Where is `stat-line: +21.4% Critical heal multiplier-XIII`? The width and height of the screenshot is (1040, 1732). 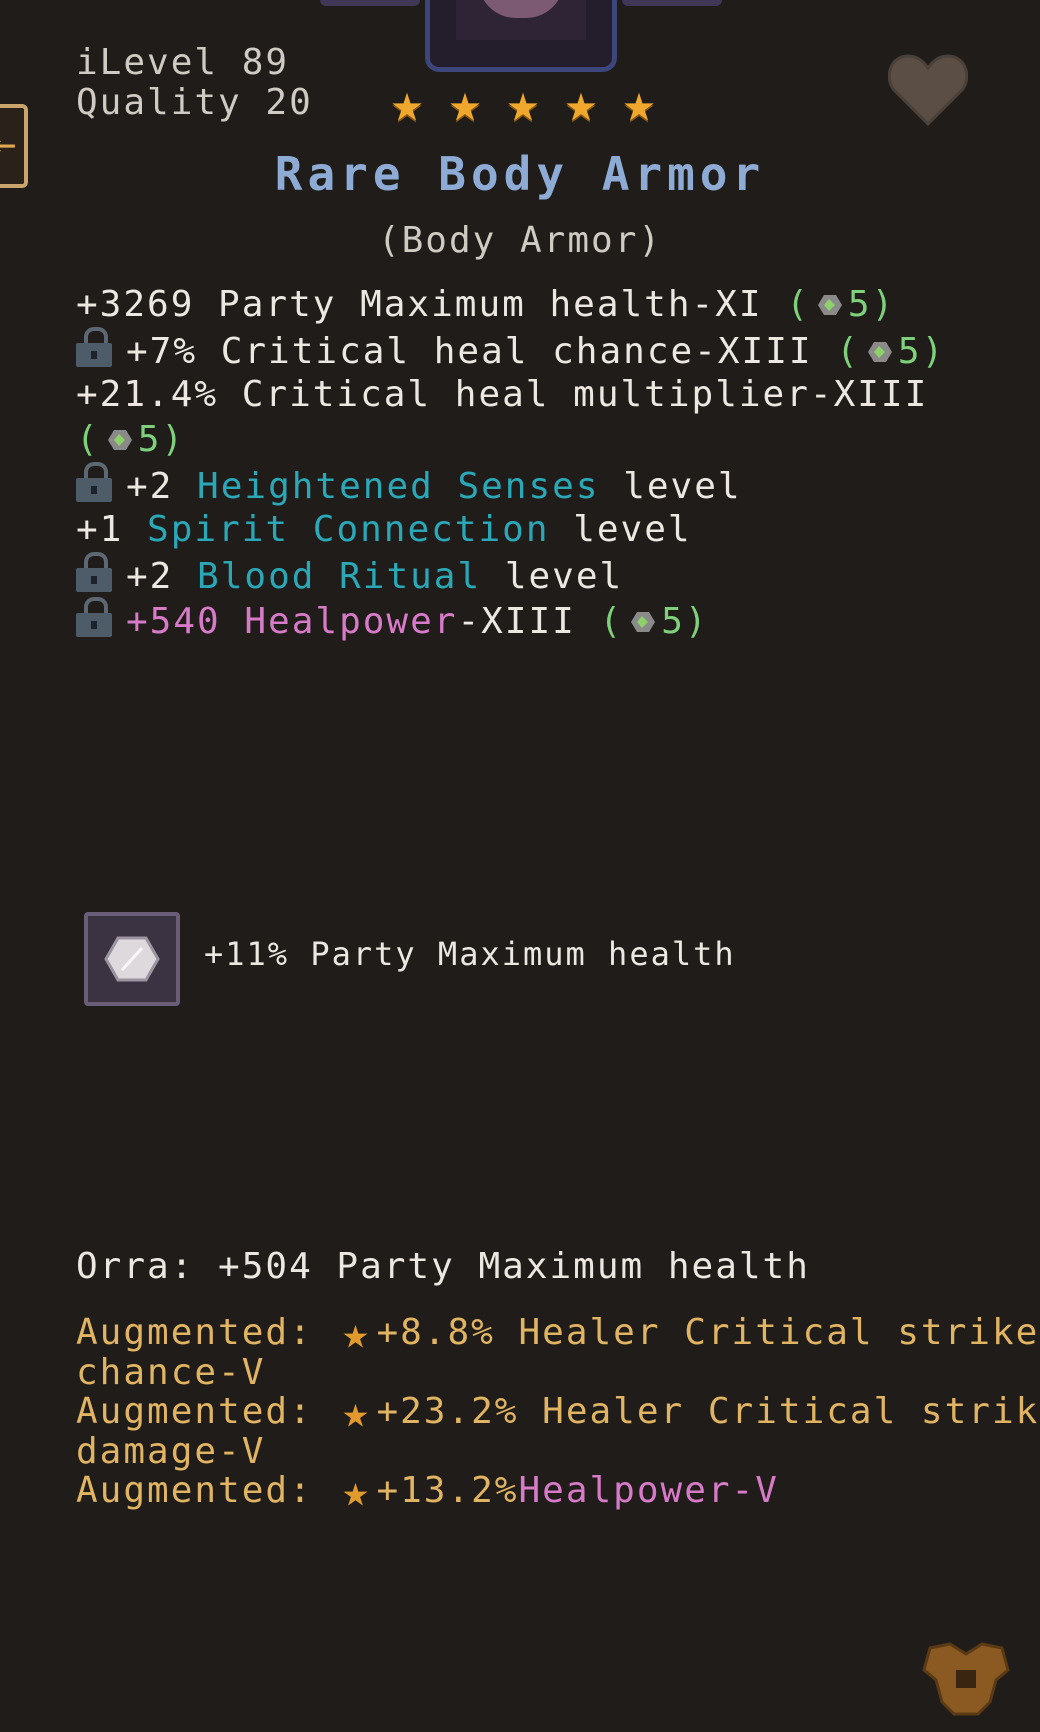
stat-line: +21.4% Critical heal multiplier-XIII is located at coordinates (502, 394).